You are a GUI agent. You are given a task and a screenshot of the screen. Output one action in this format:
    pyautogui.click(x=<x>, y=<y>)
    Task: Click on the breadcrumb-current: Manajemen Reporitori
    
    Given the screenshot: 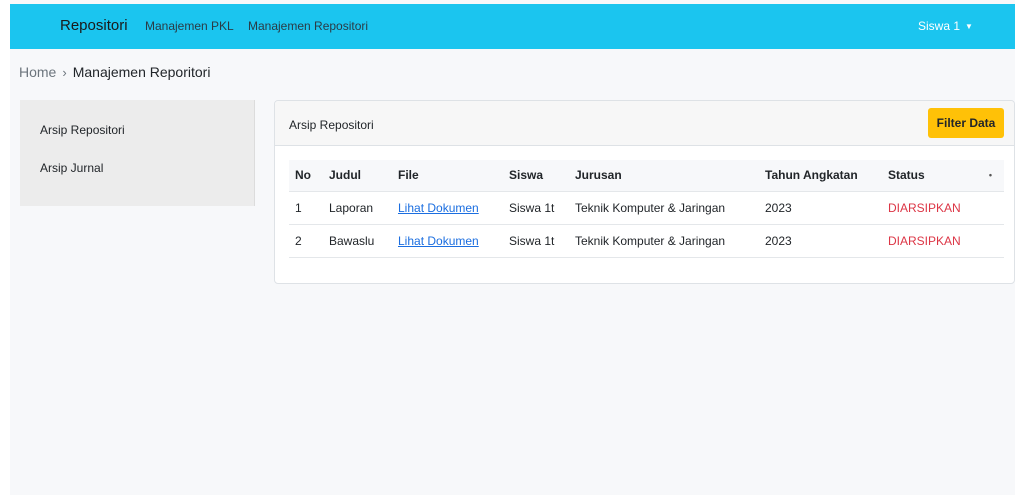 What is the action you would take?
    pyautogui.click(x=141, y=72)
    